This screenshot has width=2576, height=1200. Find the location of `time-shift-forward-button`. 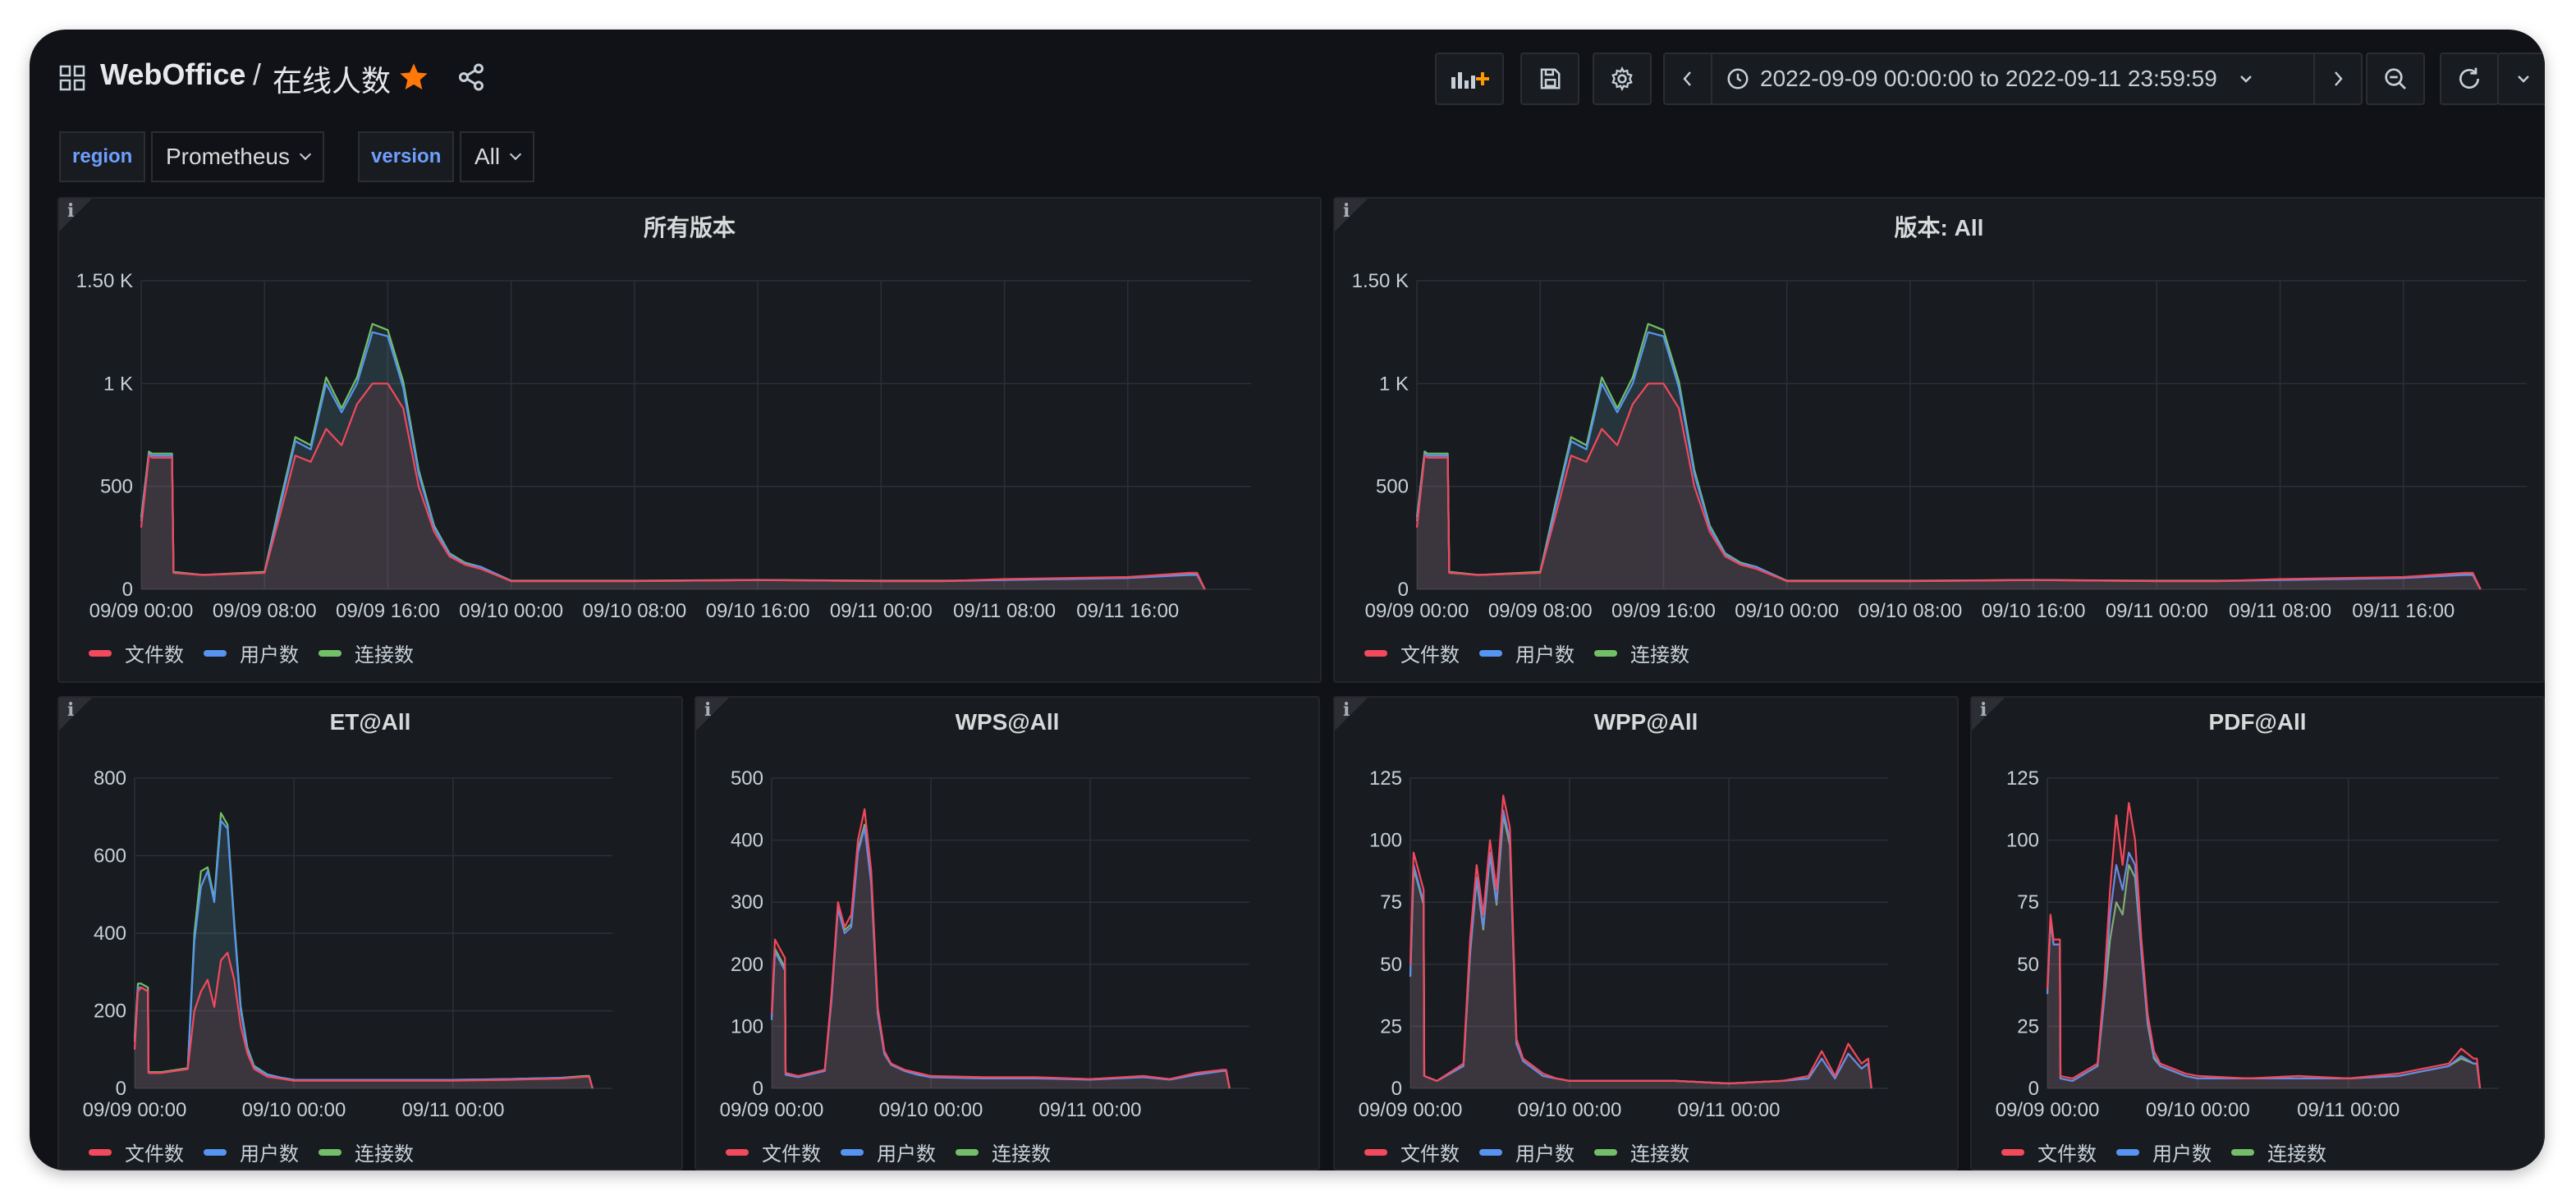

time-shift-forward-button is located at coordinates (2338, 79).